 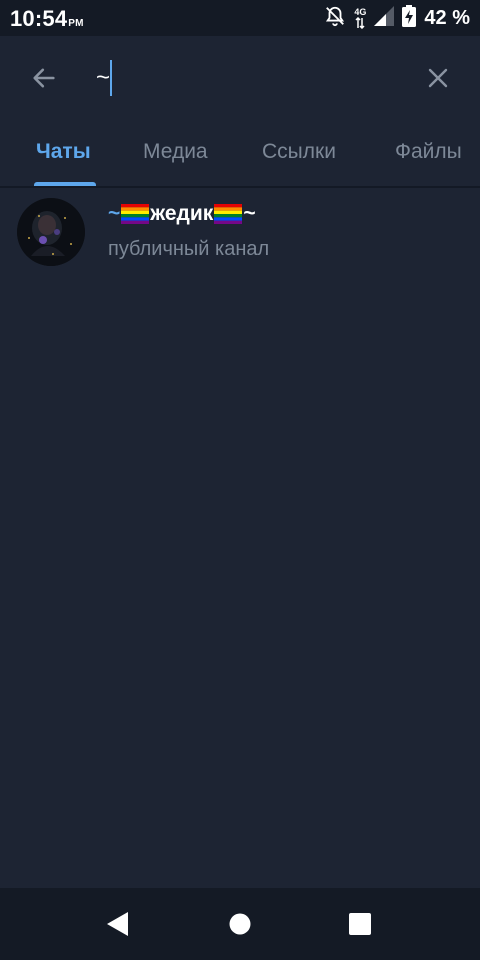 I want to click on search-tabs: Чаты Медиа Ссылки Файлы, so click(x=240, y=154).